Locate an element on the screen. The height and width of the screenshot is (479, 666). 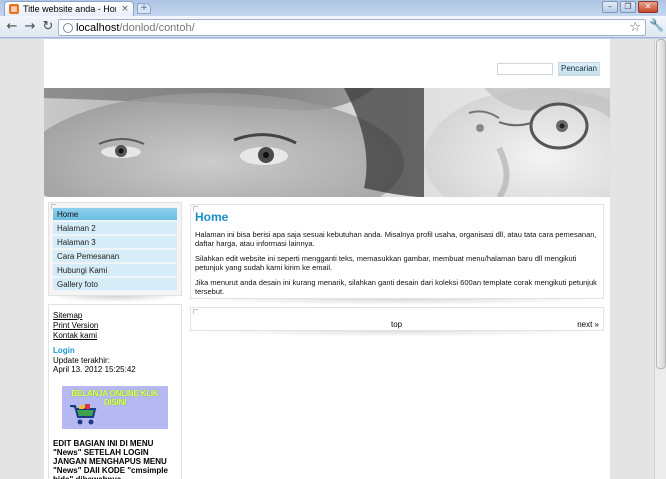
minimize-icon: – is located at coordinates (610, 7).